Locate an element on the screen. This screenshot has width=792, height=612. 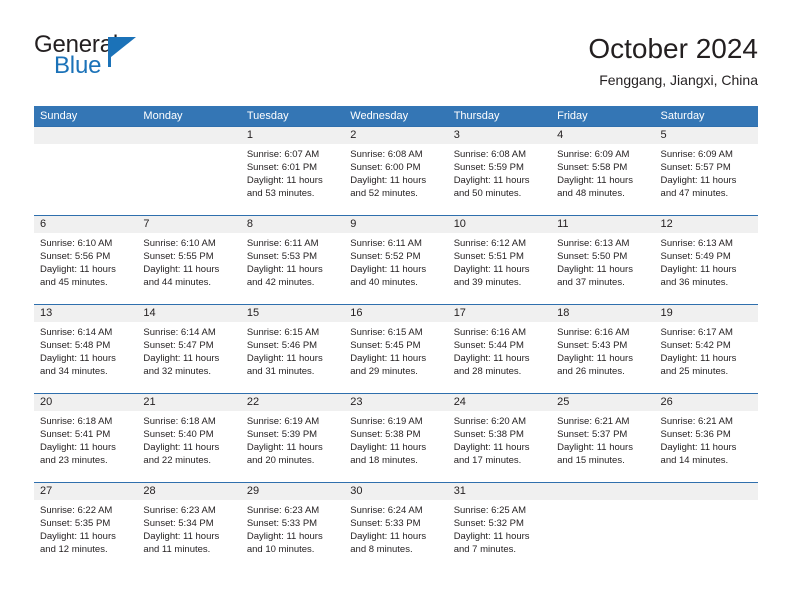
daylight-text-line2: and 42 minutes. is located at coordinates (280, 282).